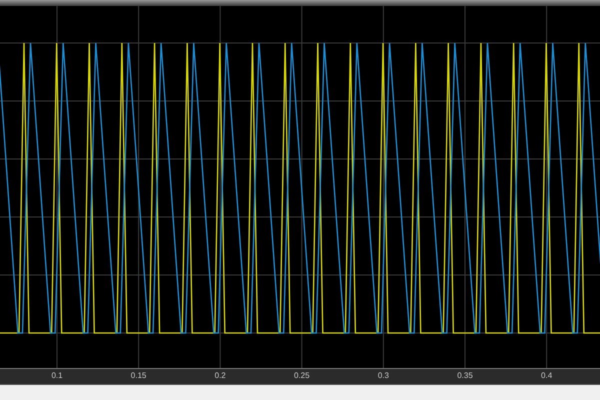  What do you see at coordinates (546, 375) in the screenshot?
I see `axis-tick-label: 0.4` at bounding box center [546, 375].